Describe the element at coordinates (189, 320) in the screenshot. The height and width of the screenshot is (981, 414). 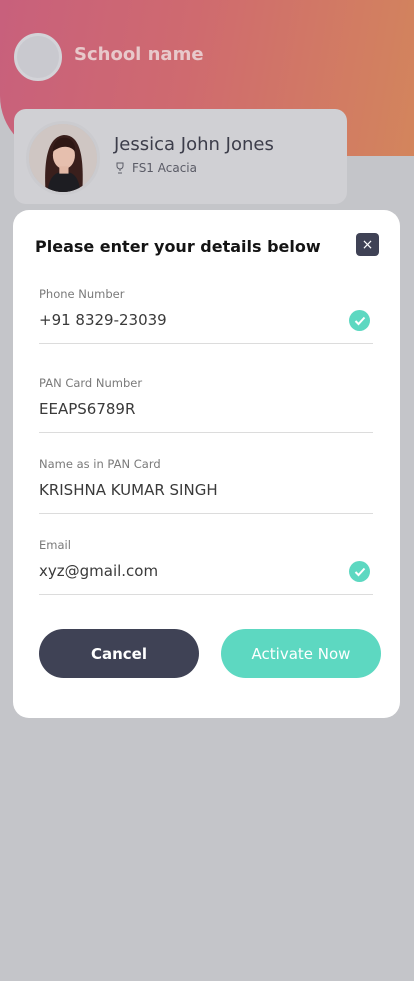
I see `phone-input: +91 8329-23039` at that location.